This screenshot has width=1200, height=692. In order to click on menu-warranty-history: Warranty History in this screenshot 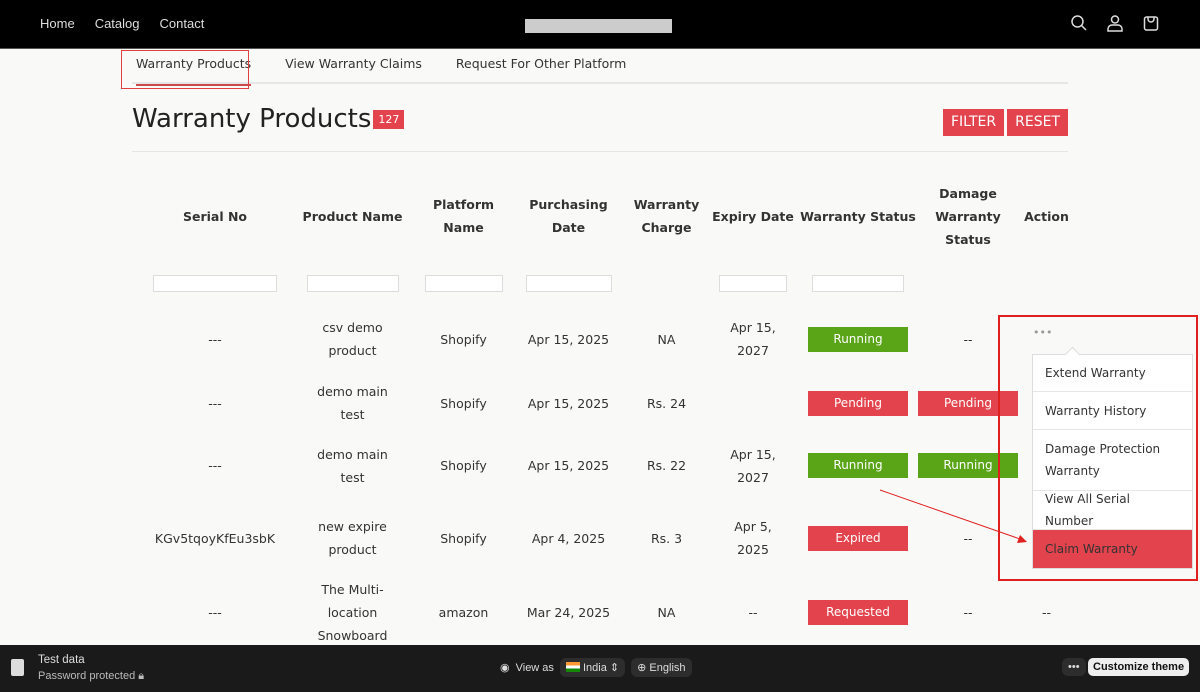, I will do `click(1112, 411)`.